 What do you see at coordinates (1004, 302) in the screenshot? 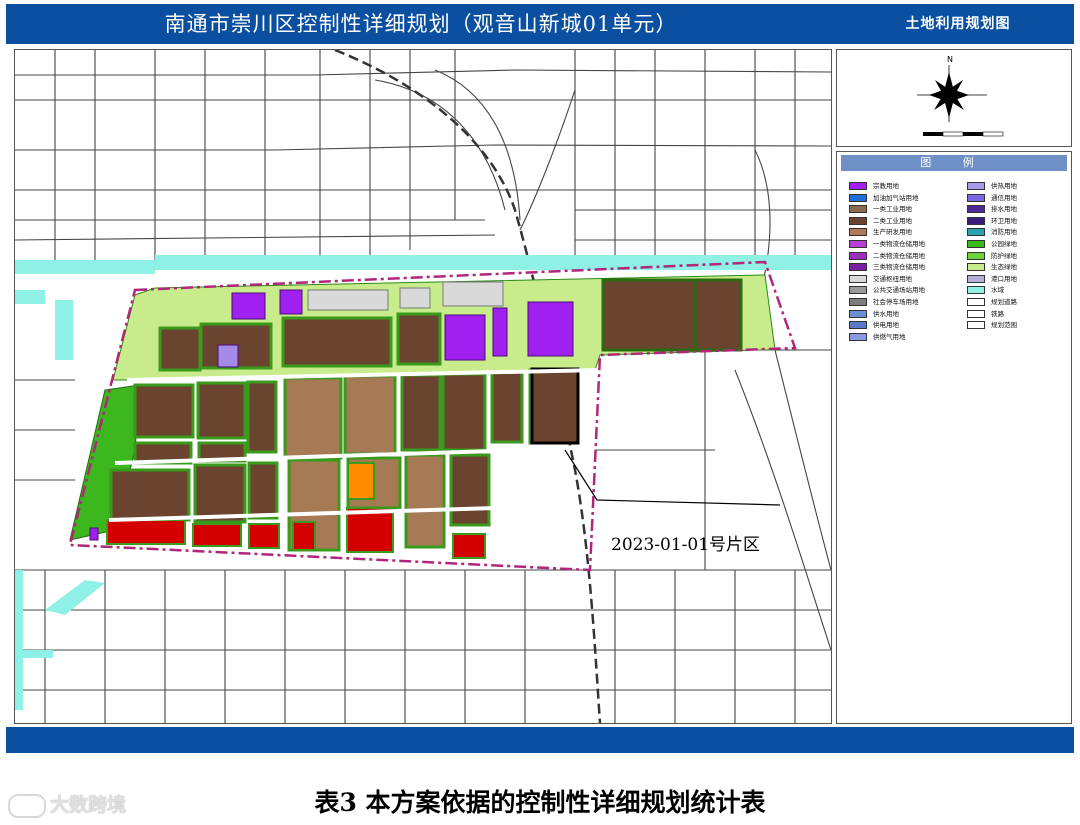
I see `legend-label: 规划道路` at bounding box center [1004, 302].